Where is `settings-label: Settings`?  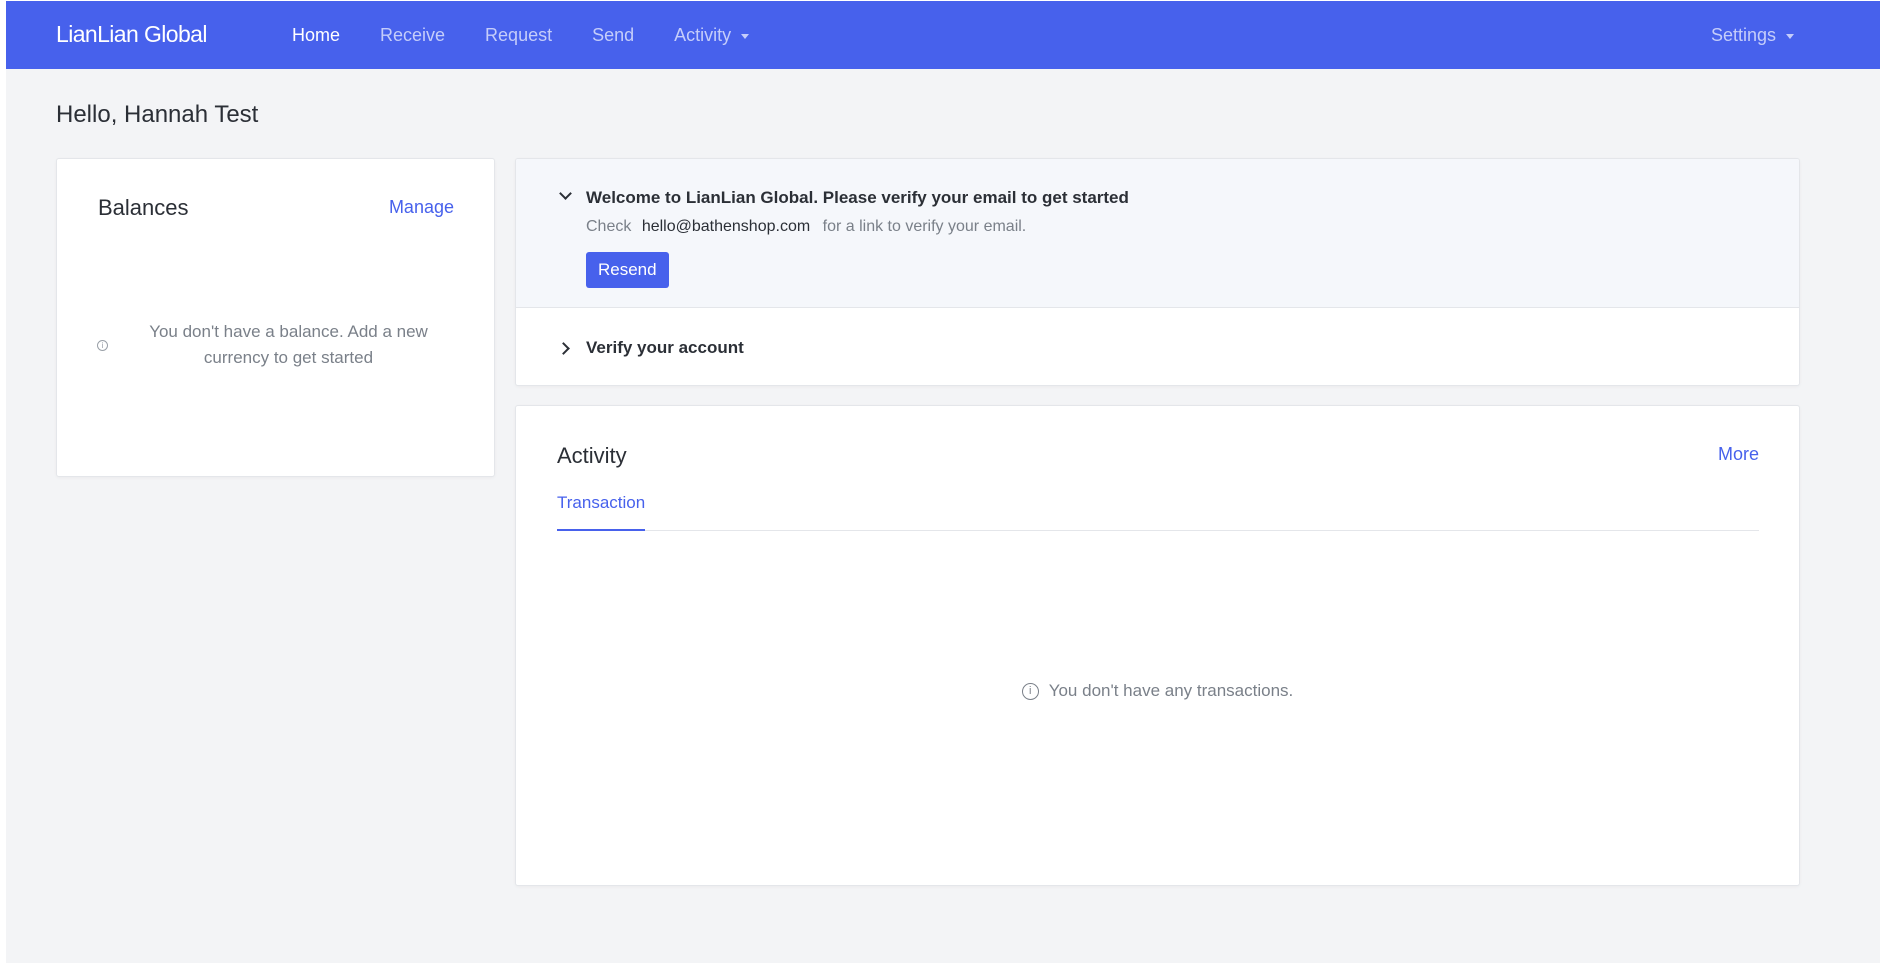
settings-label: Settings is located at coordinates (1743, 34).